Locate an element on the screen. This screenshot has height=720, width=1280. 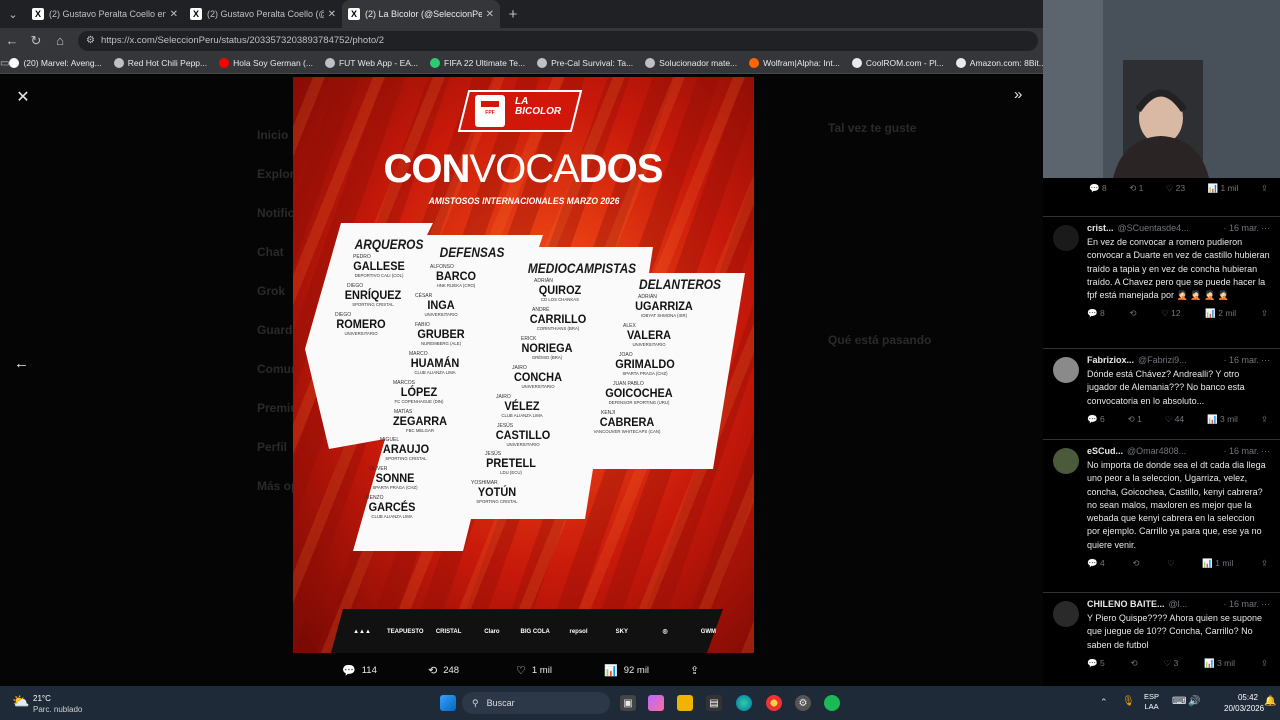
weather-temp: 21°C is located at coordinates (42, 698).